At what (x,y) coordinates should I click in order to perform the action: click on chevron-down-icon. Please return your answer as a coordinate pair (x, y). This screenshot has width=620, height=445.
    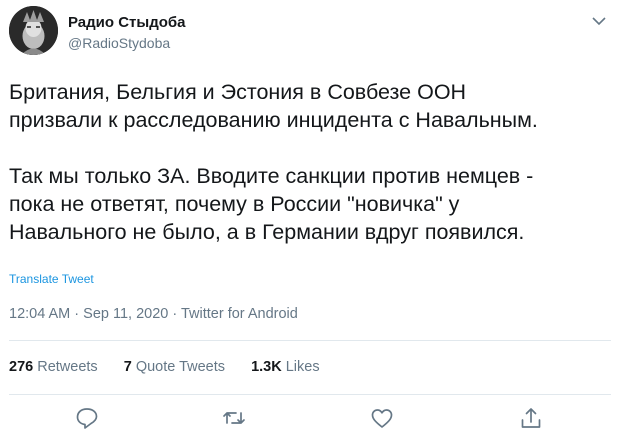
    Looking at the image, I should click on (599, 21).